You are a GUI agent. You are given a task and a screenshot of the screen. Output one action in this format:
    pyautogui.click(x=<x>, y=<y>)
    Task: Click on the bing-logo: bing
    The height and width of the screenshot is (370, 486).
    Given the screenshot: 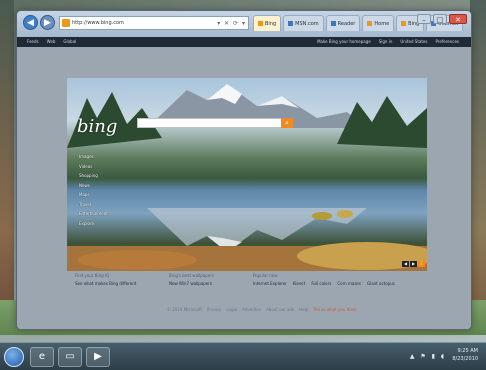 What is the action you would take?
    pyautogui.click(x=97, y=126)
    